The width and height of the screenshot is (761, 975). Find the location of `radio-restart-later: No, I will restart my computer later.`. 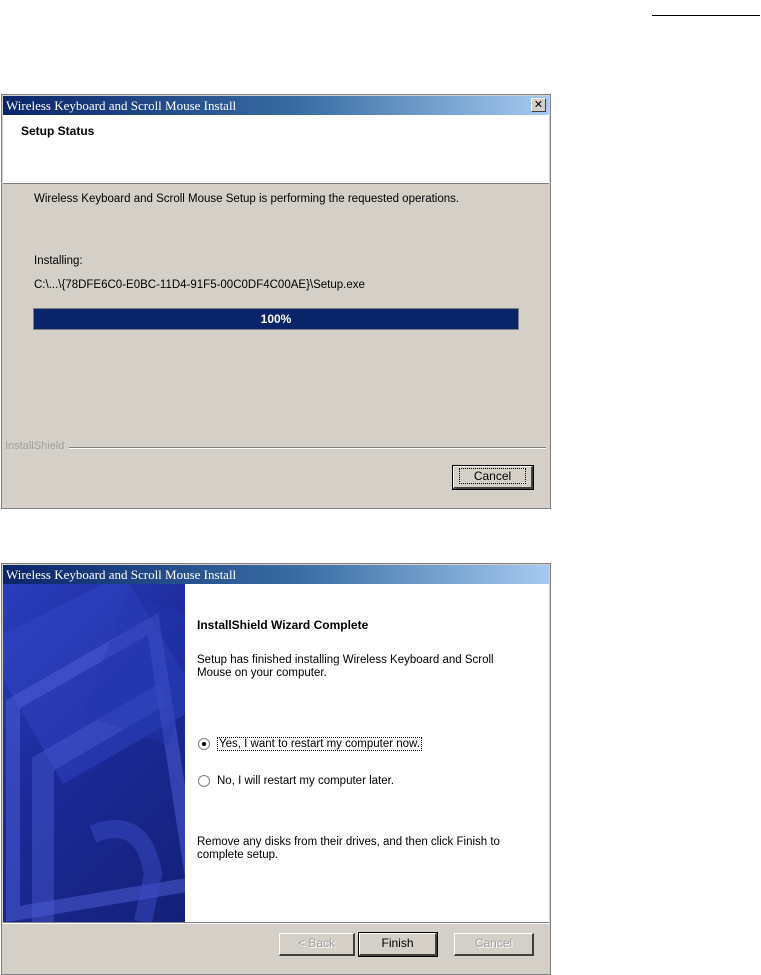

radio-restart-later: No, I will restart my computer later. is located at coordinates (296, 781).